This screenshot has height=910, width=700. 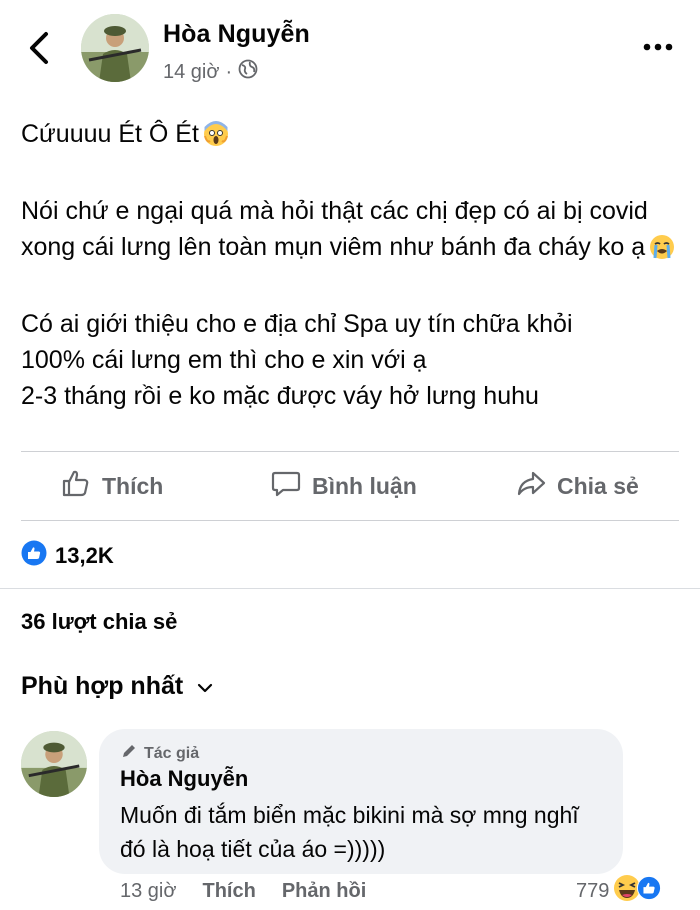 What do you see at coordinates (658, 47) in the screenshot?
I see `more-icon` at bounding box center [658, 47].